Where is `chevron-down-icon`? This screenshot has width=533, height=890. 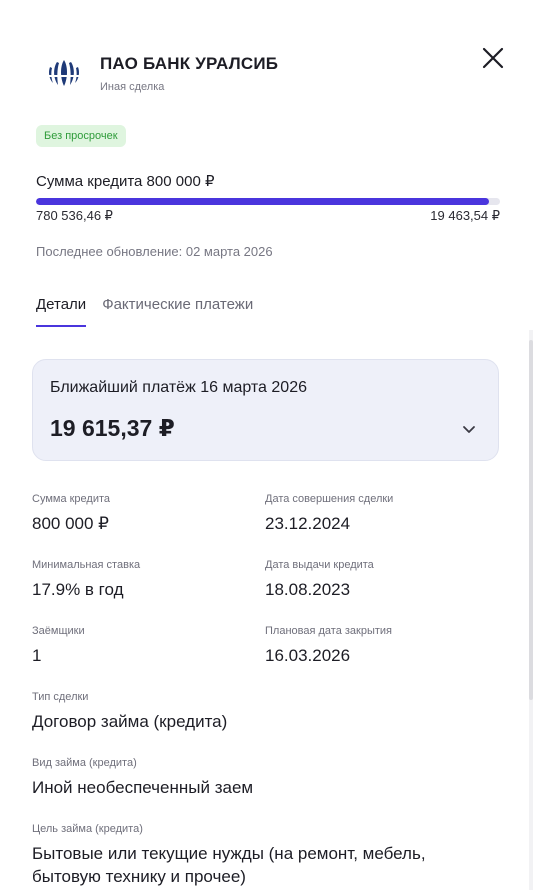 chevron-down-icon is located at coordinates (469, 429).